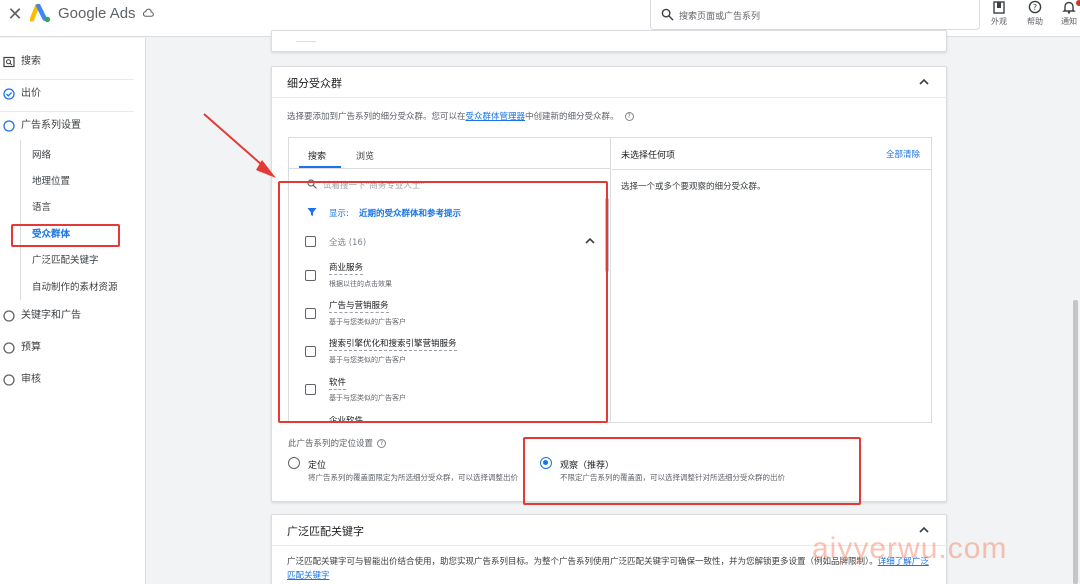  I want to click on check-circle-icon, so click(9, 94).